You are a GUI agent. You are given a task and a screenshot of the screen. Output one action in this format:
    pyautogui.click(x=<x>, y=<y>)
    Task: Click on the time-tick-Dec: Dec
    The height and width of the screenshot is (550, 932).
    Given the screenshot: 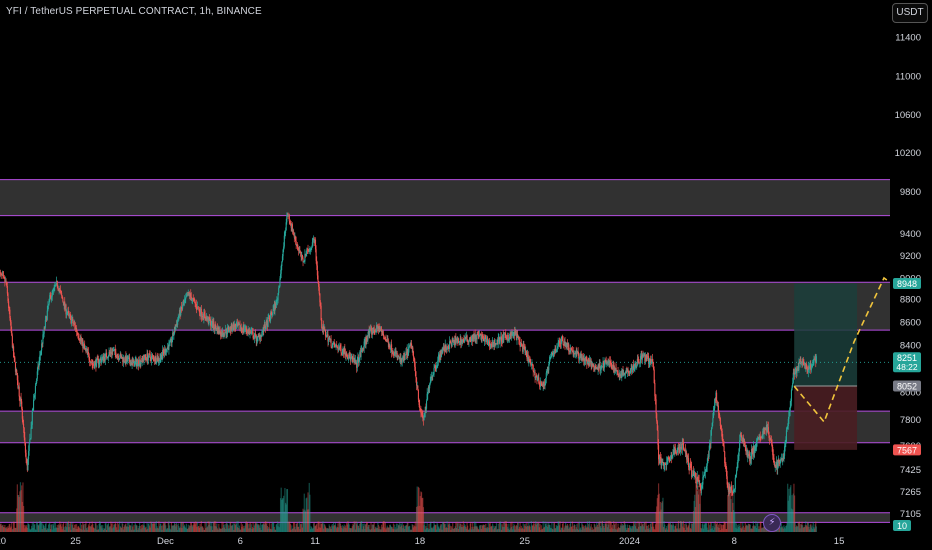 What is the action you would take?
    pyautogui.click(x=165, y=541)
    